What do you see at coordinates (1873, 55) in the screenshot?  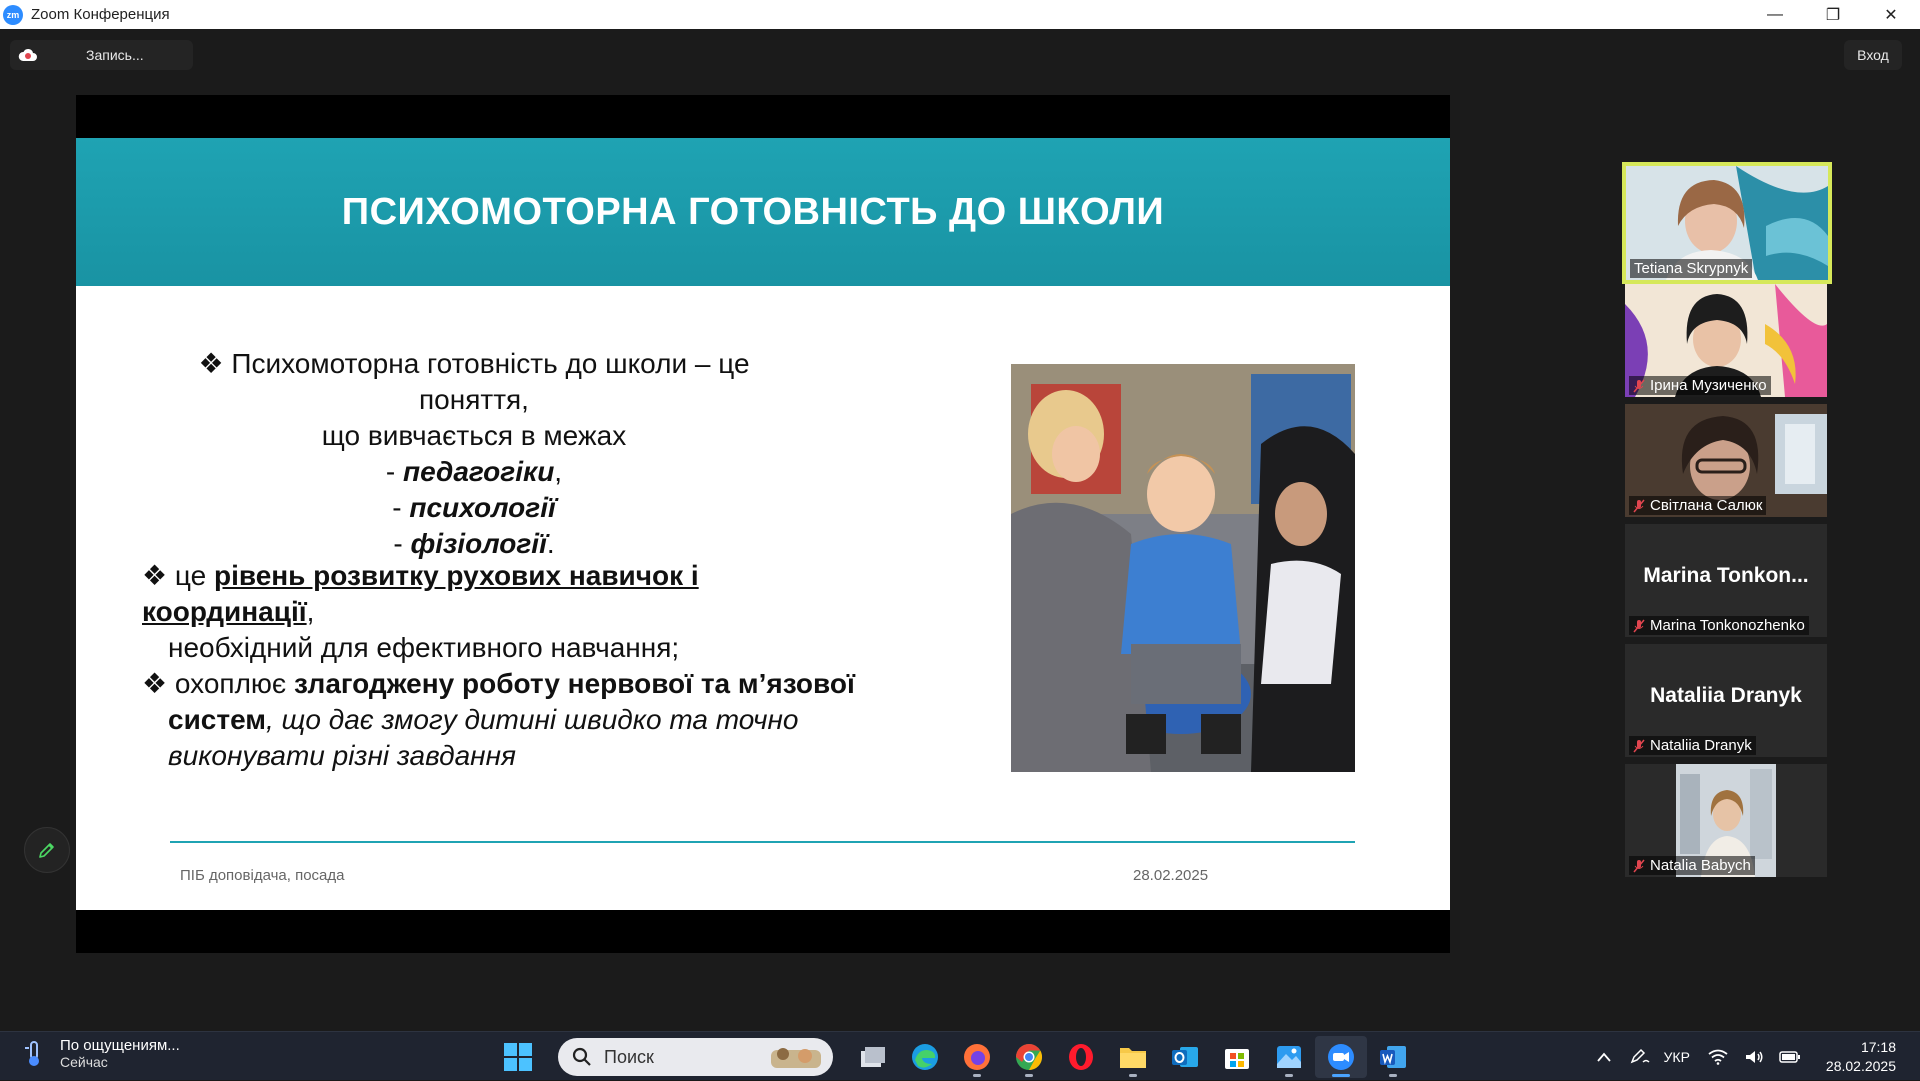 I see `signin-button: Вход` at bounding box center [1873, 55].